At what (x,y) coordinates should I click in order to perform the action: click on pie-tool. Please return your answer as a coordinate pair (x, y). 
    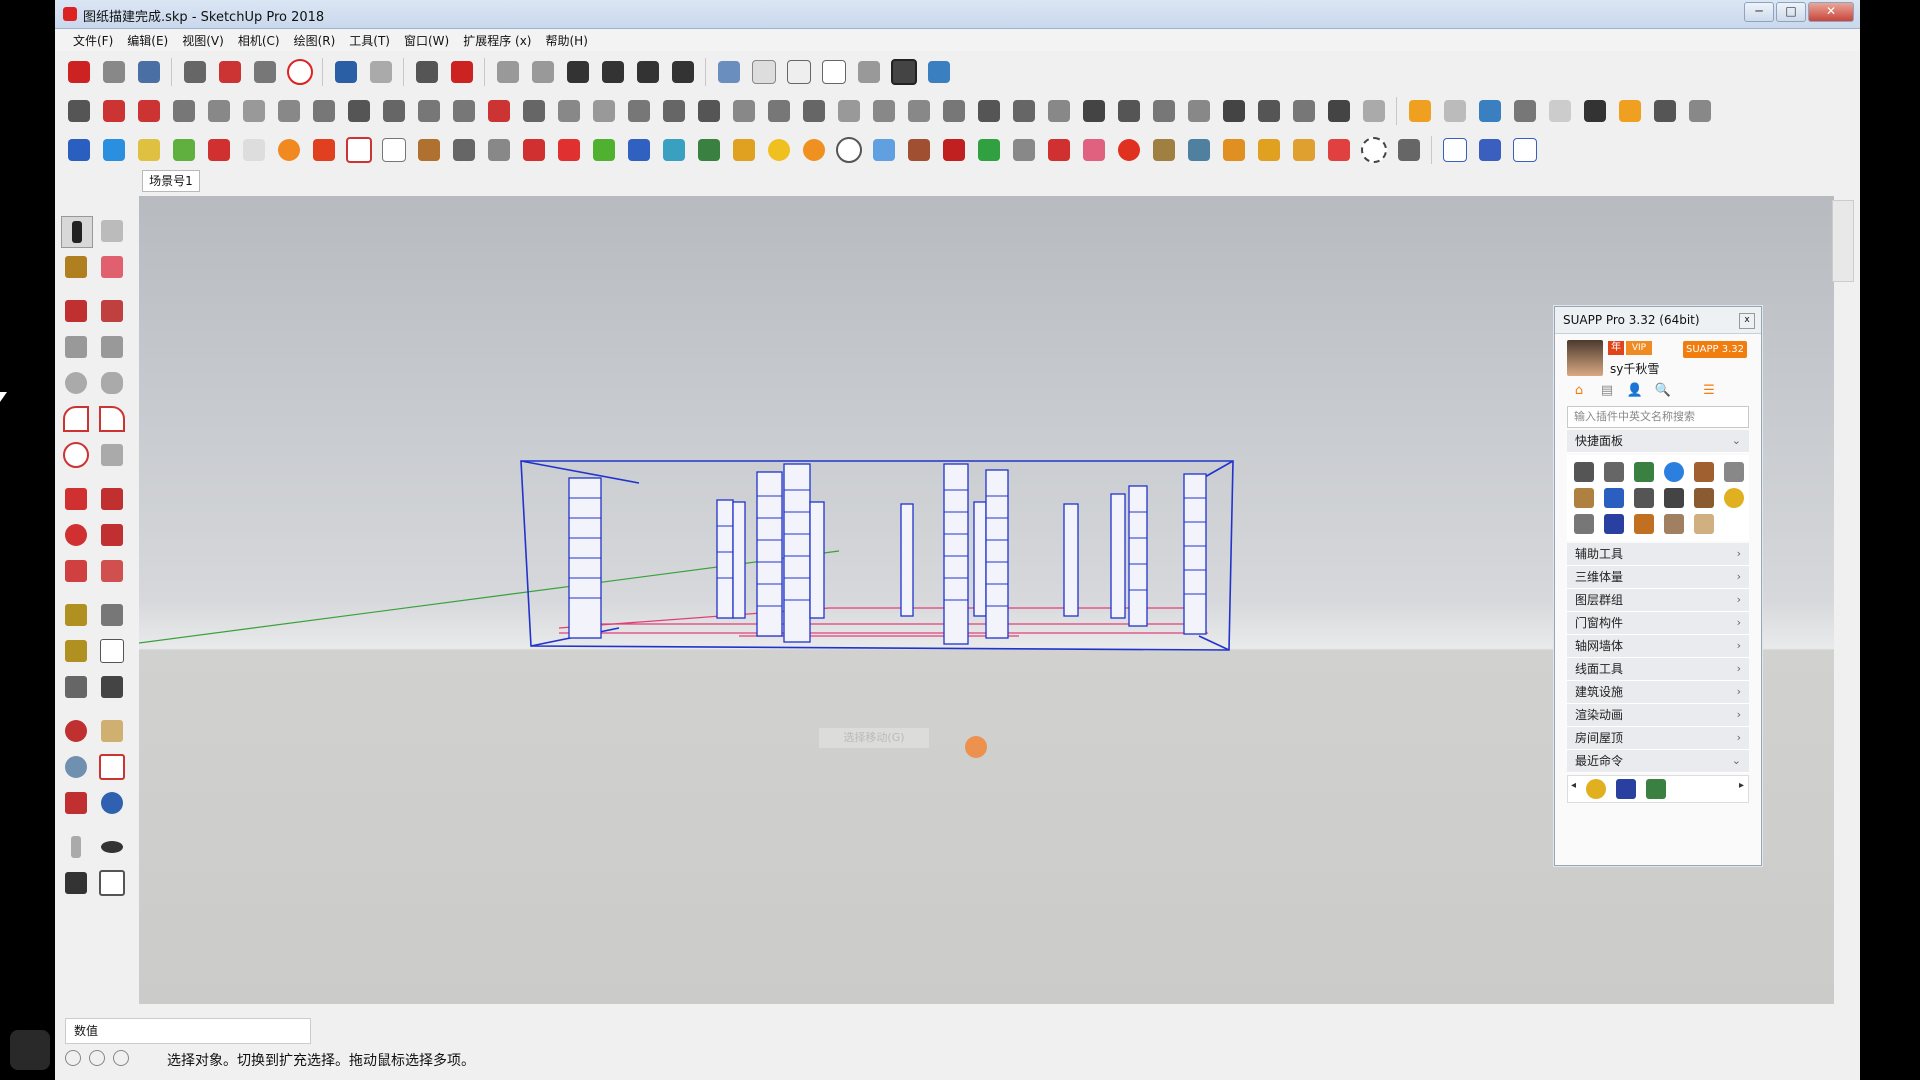
    Looking at the image, I should click on (112, 455).